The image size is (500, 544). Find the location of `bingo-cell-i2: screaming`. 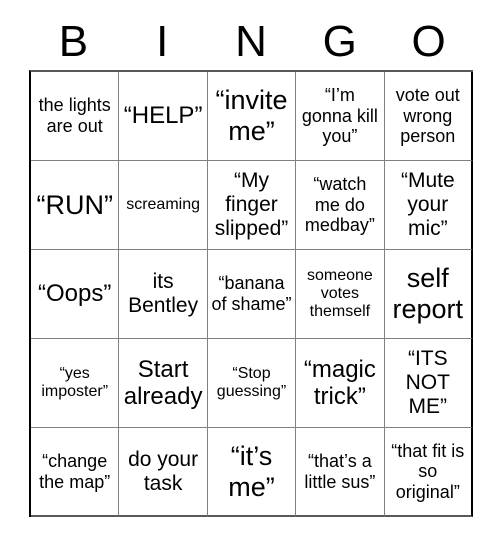

bingo-cell-i2: screaming is located at coordinates (163, 205).